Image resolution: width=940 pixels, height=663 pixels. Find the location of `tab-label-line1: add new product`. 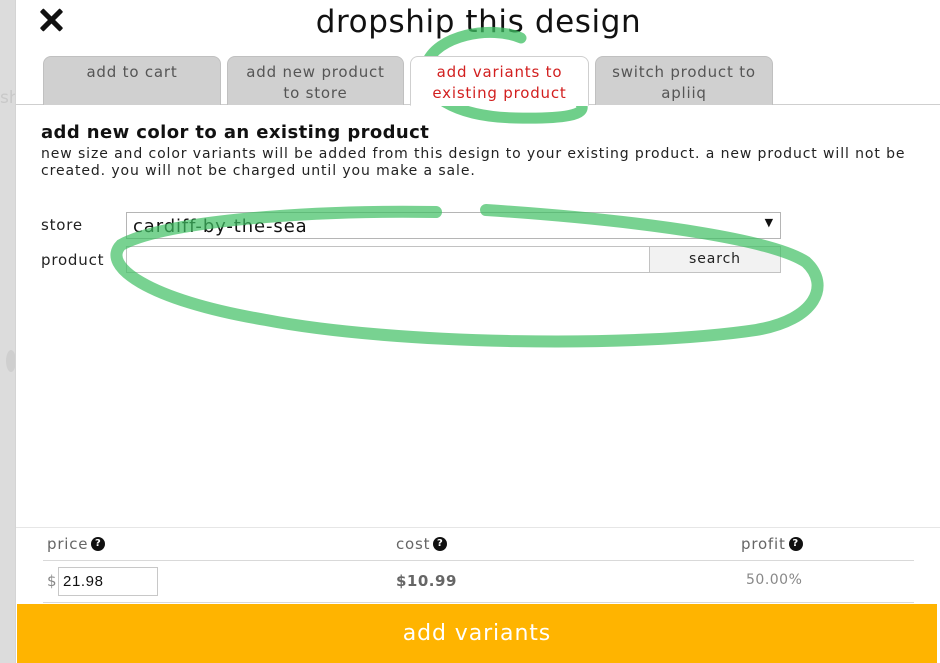

tab-label-line1: add new product is located at coordinates (315, 72).